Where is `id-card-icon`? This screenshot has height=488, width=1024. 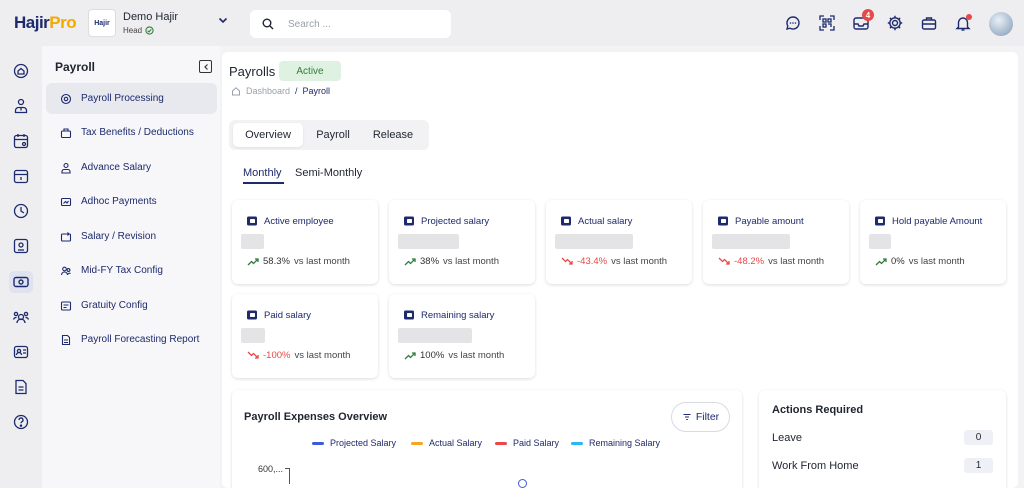
id-card-icon is located at coordinates (21, 352).